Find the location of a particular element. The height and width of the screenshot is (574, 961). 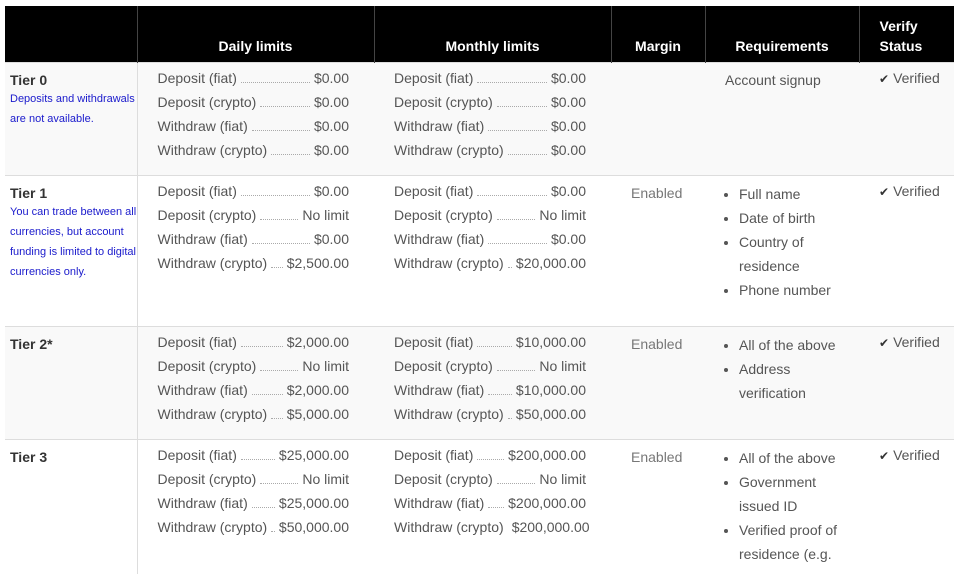

limit-row: Deposit (fiat)$200,000.00 is located at coordinates (490, 460).